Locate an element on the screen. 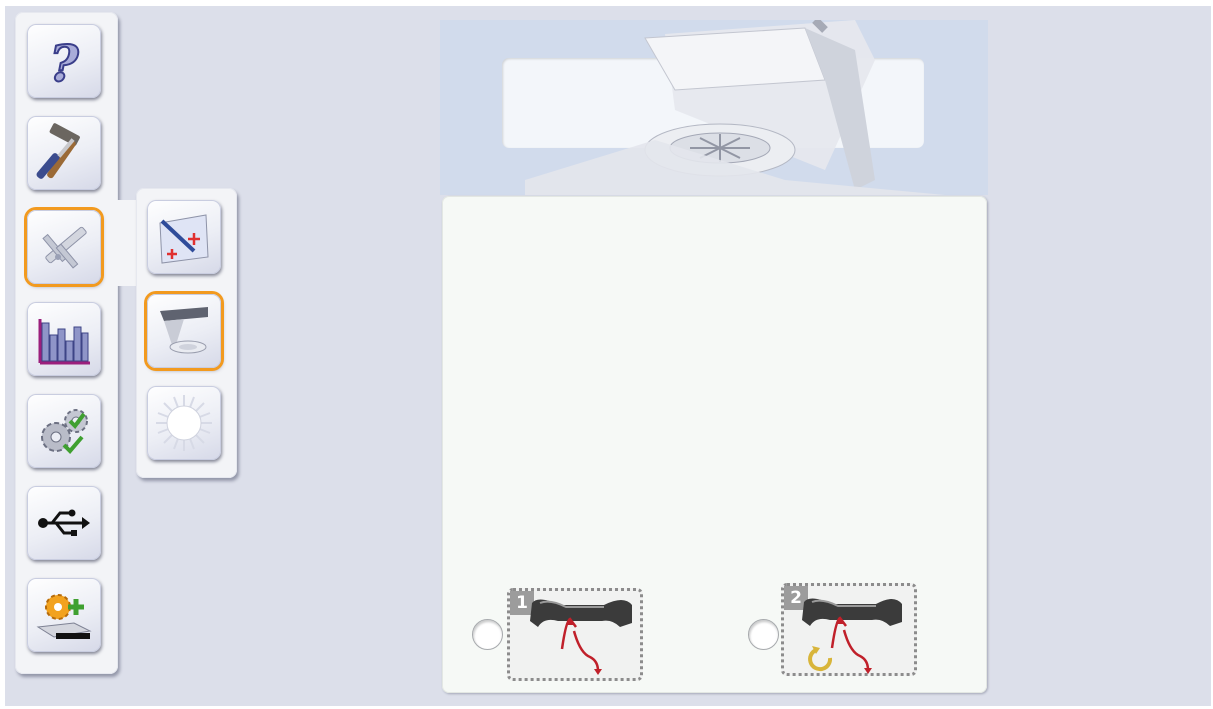  usb-icon is located at coordinates (64, 522).